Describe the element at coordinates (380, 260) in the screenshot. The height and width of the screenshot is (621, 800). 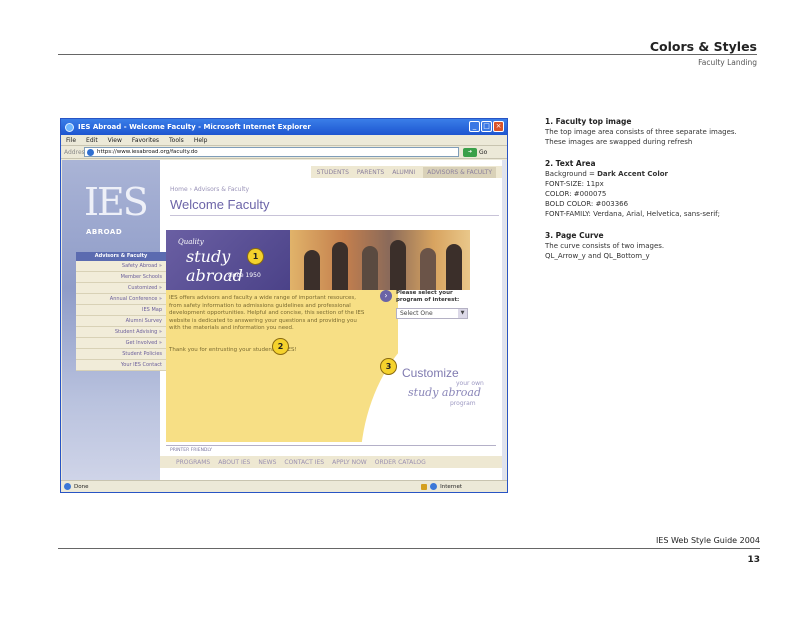
I see `faculty-top-image-photo` at that location.